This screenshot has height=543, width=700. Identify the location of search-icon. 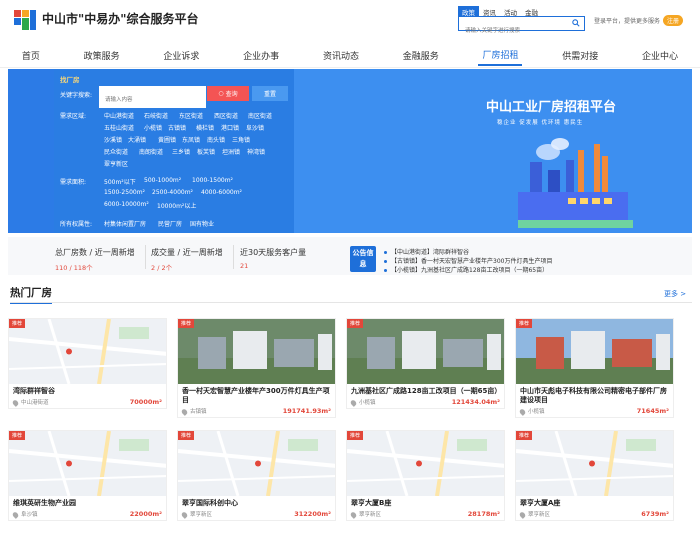
(576, 23).